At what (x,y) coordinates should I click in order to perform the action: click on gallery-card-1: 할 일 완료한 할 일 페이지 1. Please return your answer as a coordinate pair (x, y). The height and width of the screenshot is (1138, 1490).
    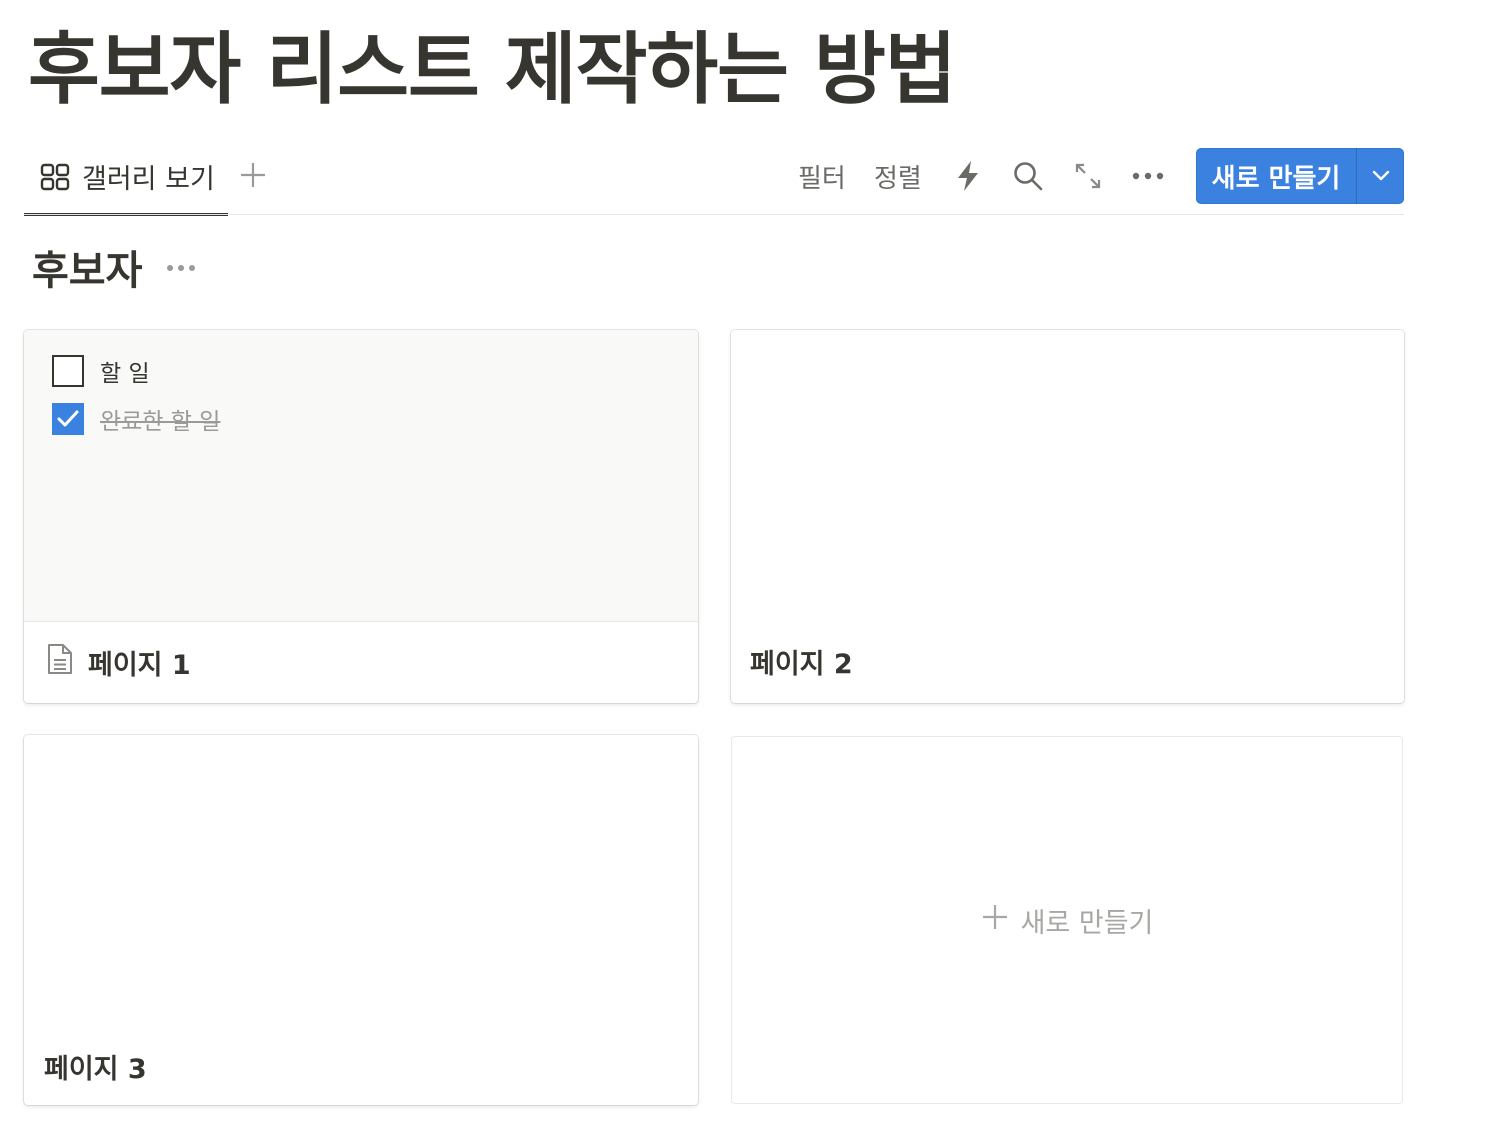
    Looking at the image, I should click on (361, 516).